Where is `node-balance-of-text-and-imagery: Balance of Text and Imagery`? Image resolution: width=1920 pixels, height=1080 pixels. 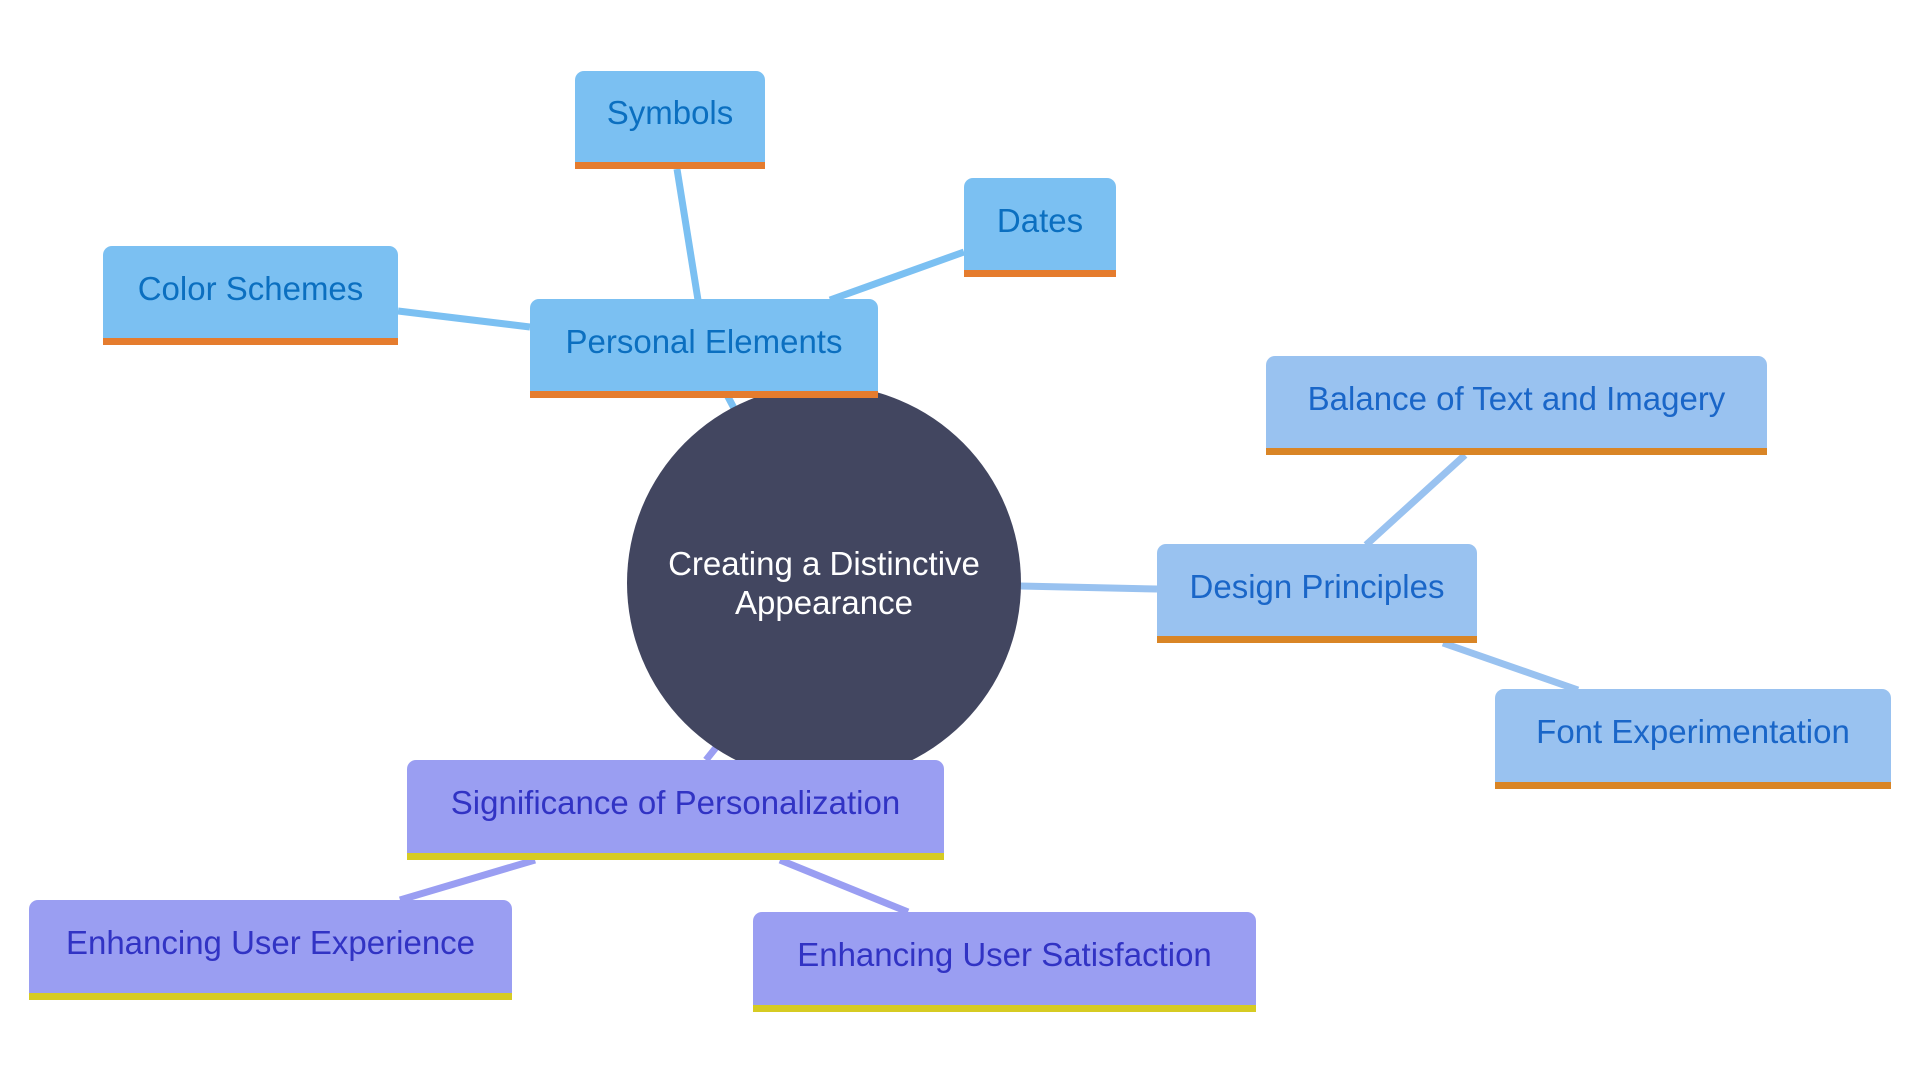 node-balance-of-text-and-imagery: Balance of Text and Imagery is located at coordinates (1516, 405).